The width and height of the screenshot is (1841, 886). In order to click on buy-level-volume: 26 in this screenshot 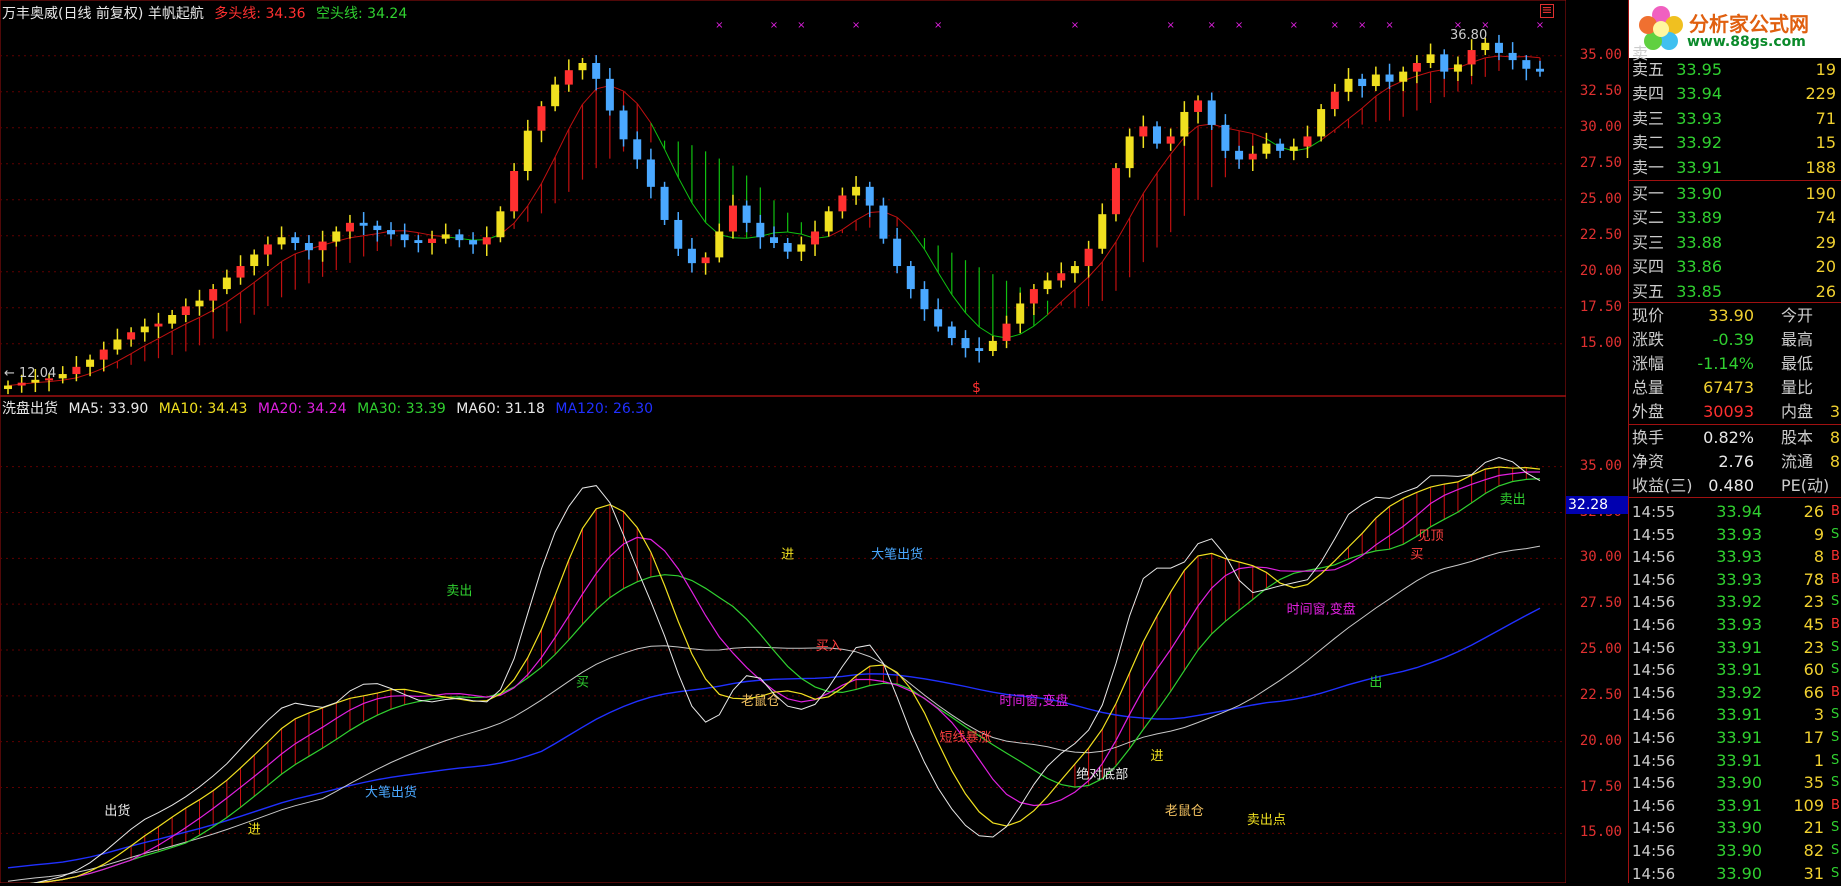, I will do `click(1826, 292)`.